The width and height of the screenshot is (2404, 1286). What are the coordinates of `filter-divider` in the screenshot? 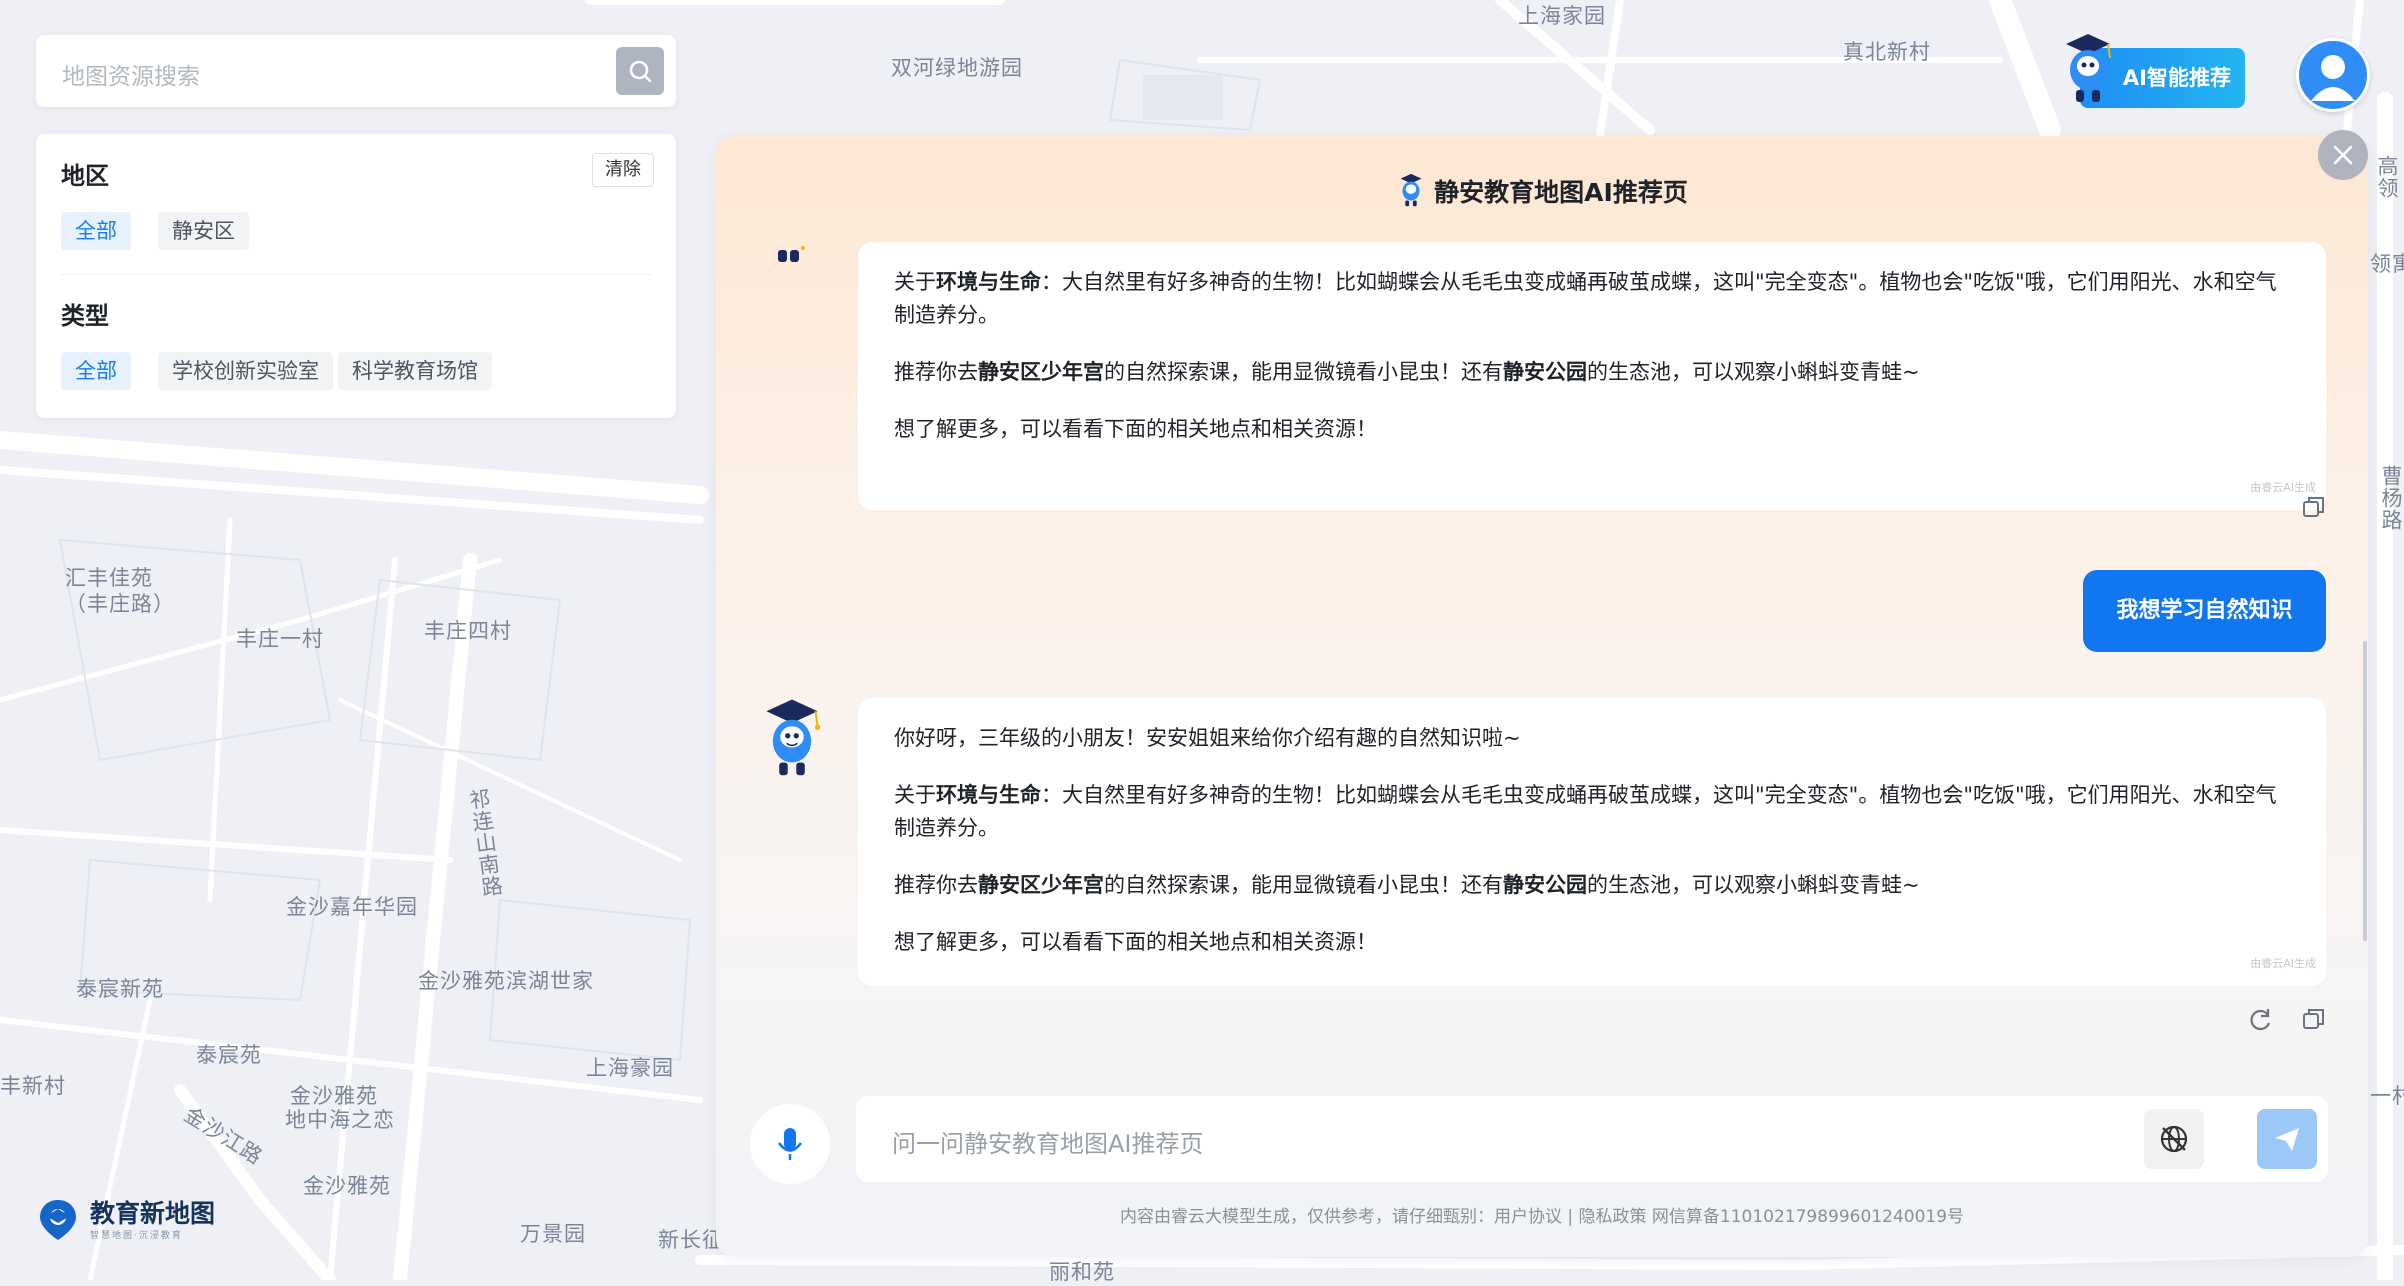 It's located at (356, 274).